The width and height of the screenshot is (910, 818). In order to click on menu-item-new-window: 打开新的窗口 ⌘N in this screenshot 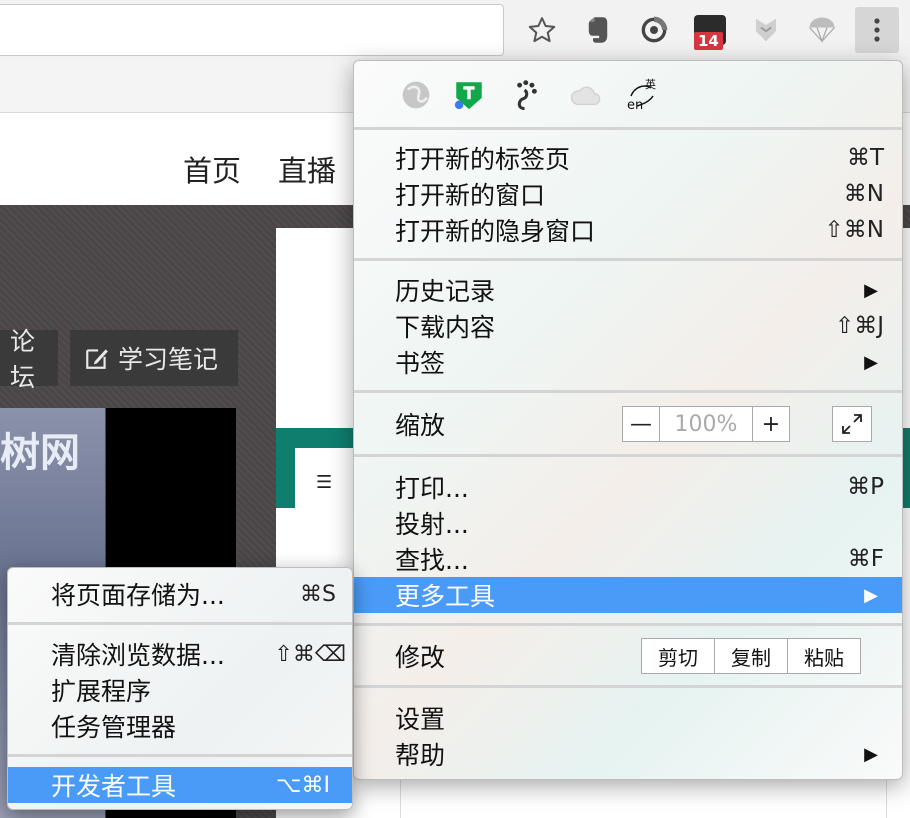, I will do `click(628, 194)`.